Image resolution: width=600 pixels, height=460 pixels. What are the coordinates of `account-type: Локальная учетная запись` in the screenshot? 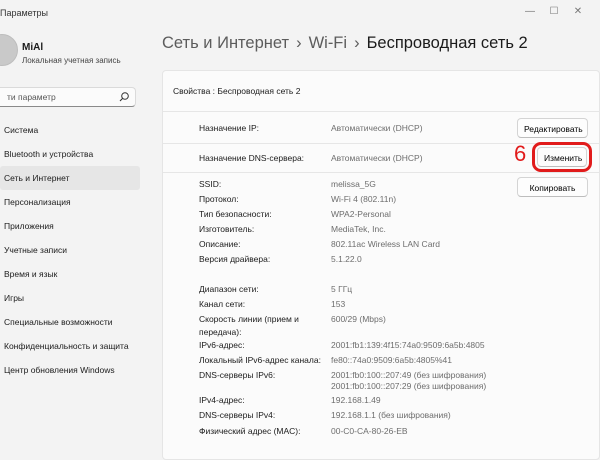 It's located at (71, 60).